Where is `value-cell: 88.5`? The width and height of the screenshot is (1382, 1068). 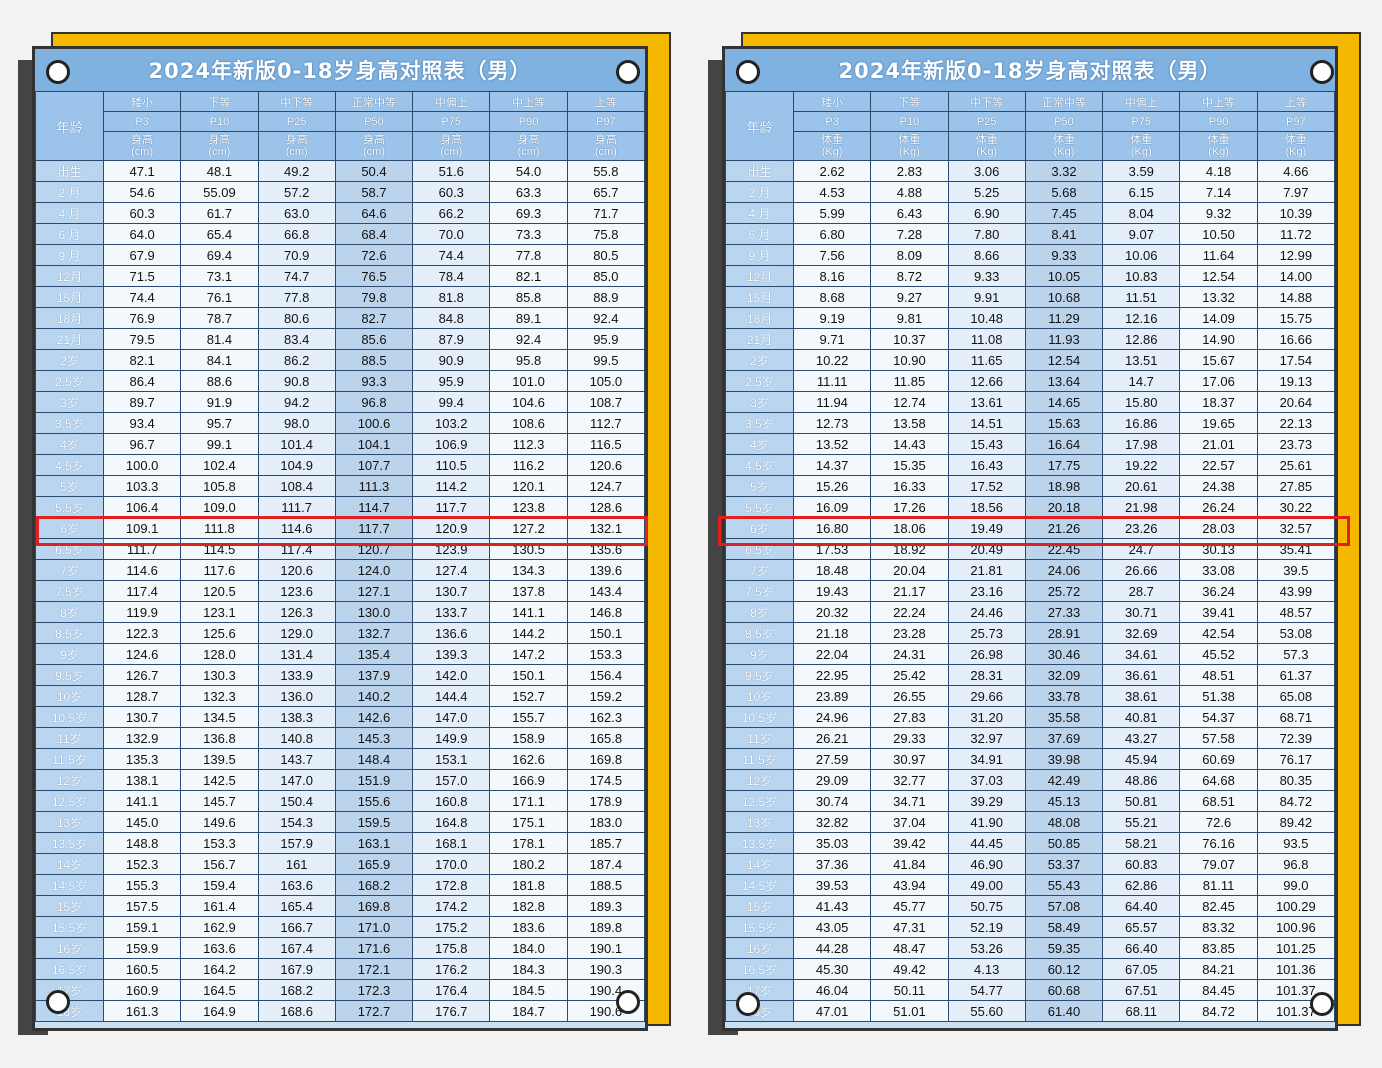 value-cell: 88.5 is located at coordinates (374, 360).